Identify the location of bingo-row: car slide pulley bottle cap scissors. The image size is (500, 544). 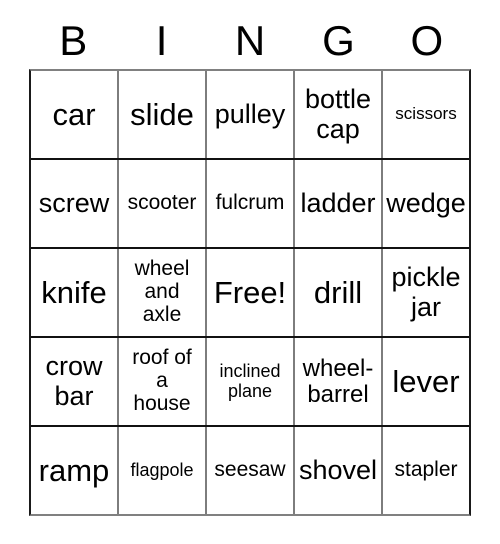
(250, 115).